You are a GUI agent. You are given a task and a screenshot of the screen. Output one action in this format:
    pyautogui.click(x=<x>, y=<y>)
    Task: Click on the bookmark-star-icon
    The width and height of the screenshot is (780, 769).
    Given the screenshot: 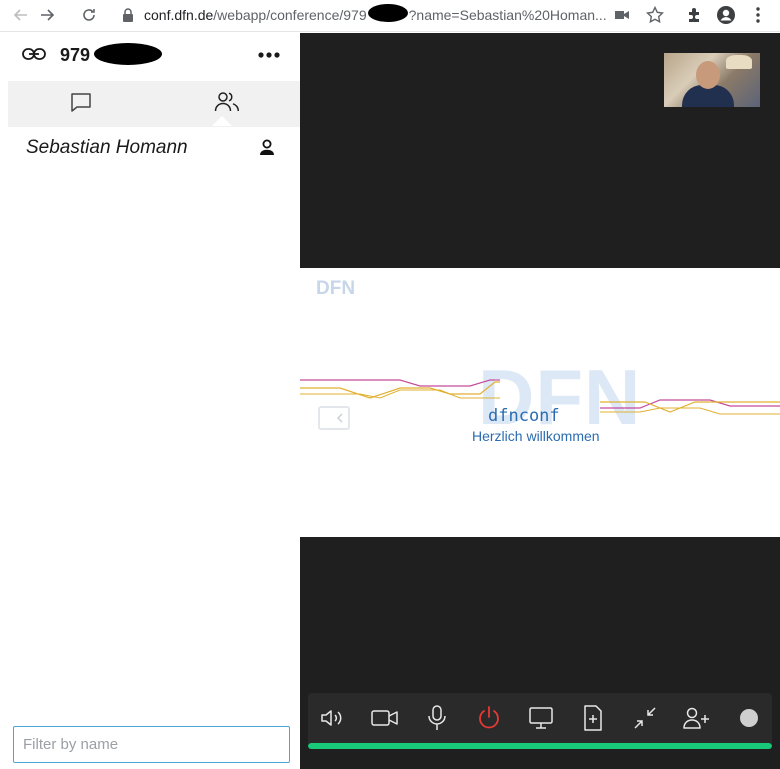 What is the action you would take?
    pyautogui.click(x=655, y=15)
    